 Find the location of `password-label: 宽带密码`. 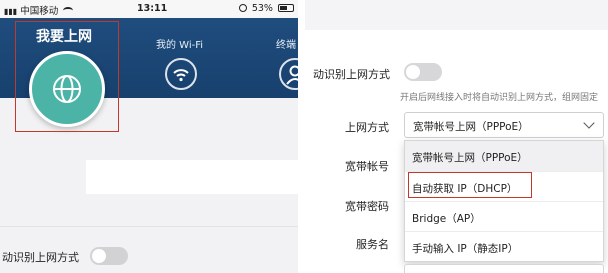

password-label: 宽带密码 is located at coordinates (367, 206).